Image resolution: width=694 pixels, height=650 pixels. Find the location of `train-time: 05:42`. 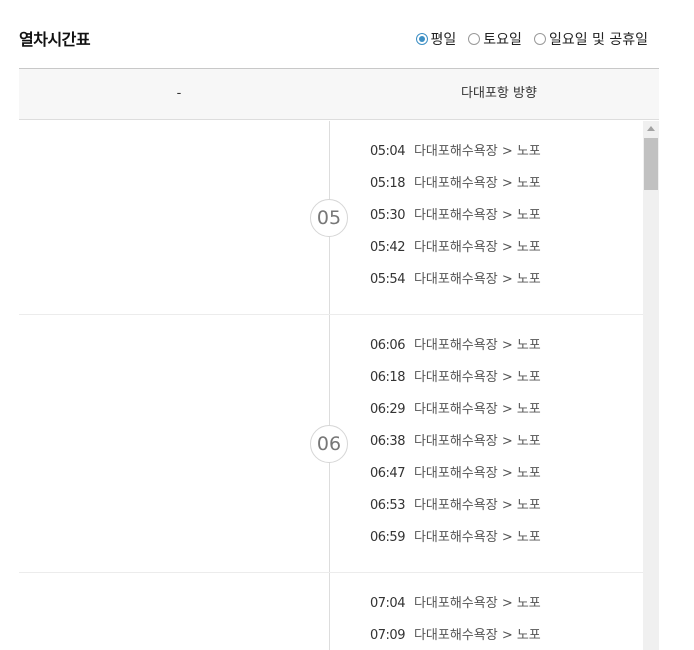

train-time: 05:42 is located at coordinates (387, 247).